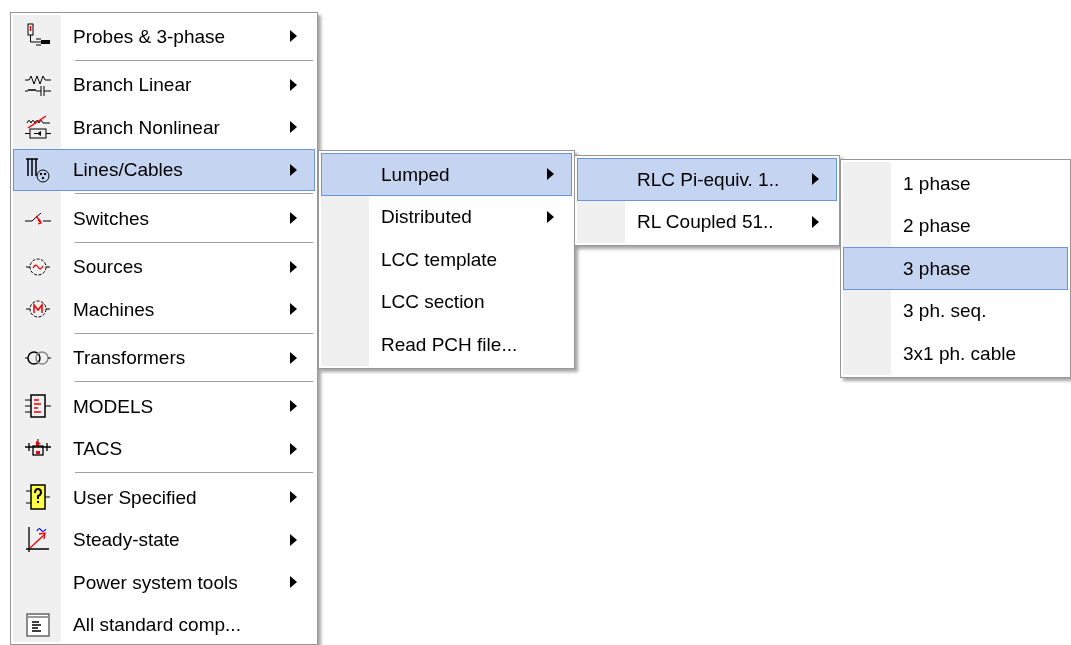  Describe the element at coordinates (955, 183) in the screenshot. I see `menu-item: 1 phase` at that location.